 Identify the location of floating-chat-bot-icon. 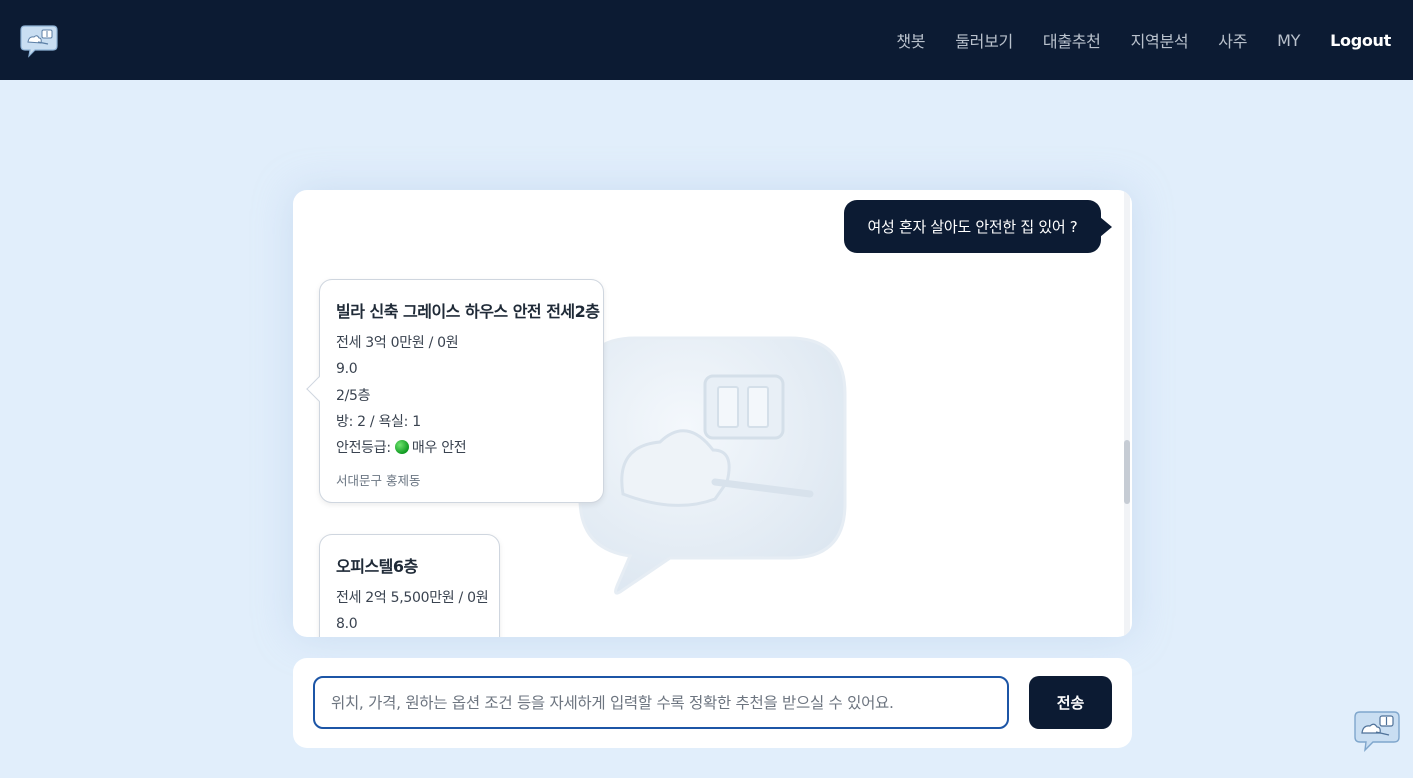
(1377, 731).